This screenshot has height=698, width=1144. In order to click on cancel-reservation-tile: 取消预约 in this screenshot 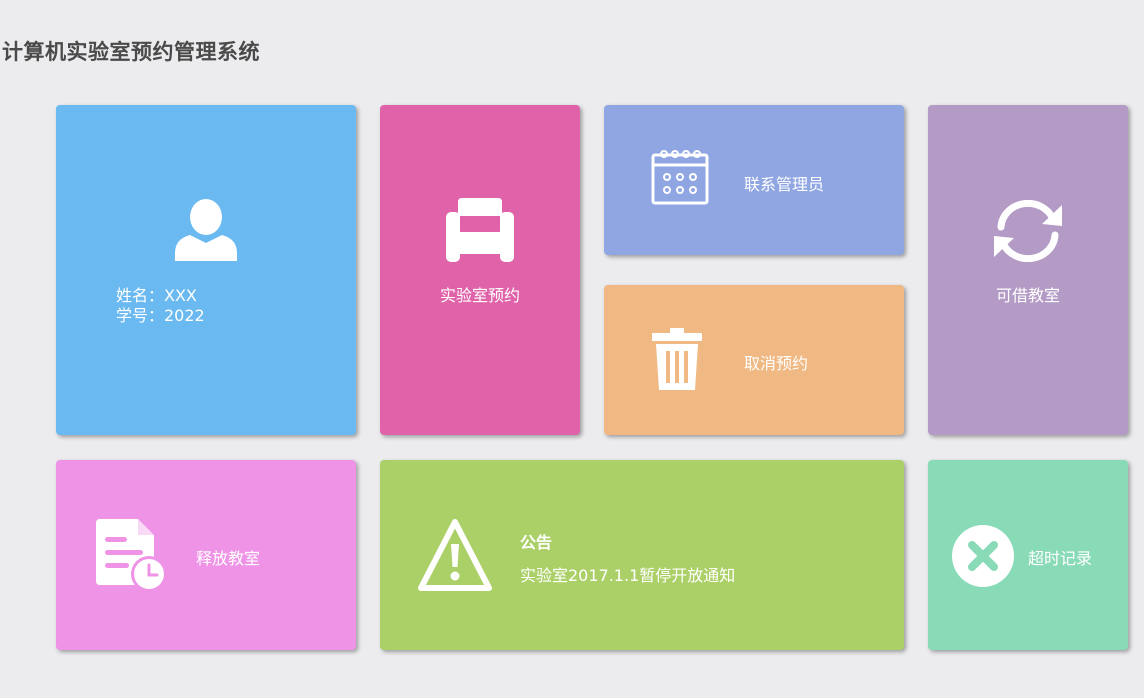, I will do `click(754, 360)`.